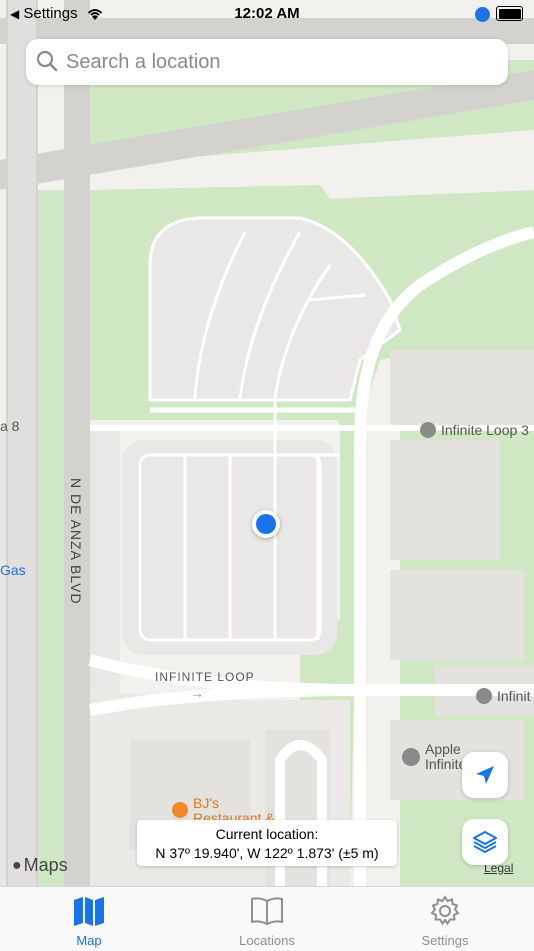 Image resolution: width=534 pixels, height=951 pixels. Describe the element at coordinates (13, 570) in the screenshot. I see `poi-gas: Gas` at that location.